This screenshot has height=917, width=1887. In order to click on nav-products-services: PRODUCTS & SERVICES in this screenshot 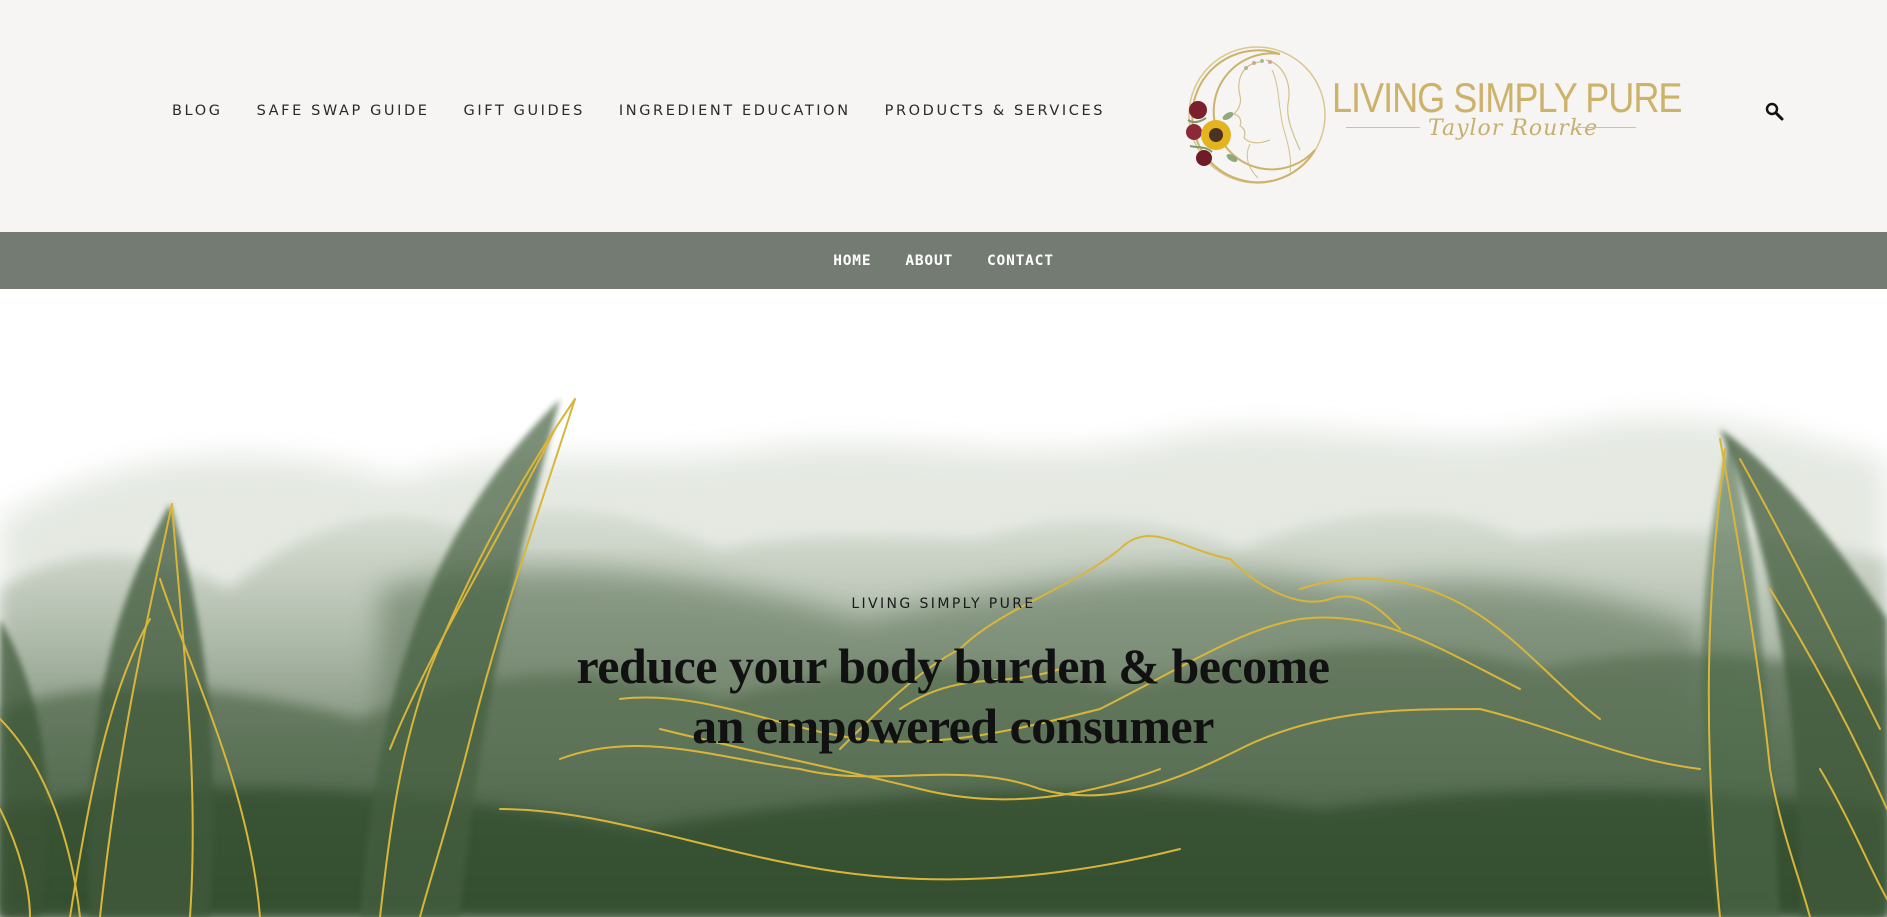, I will do `click(995, 111)`.